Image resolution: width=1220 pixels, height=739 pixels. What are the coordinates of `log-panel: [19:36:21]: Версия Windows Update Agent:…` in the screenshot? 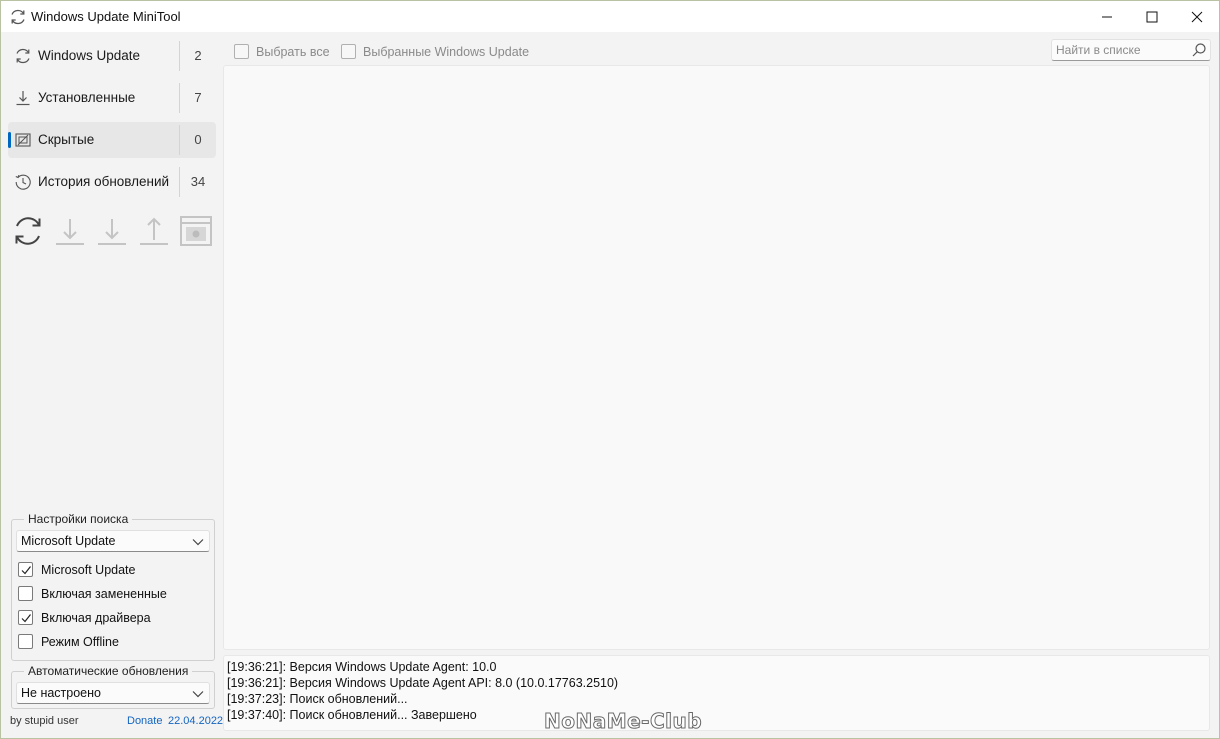 It's located at (716, 693).